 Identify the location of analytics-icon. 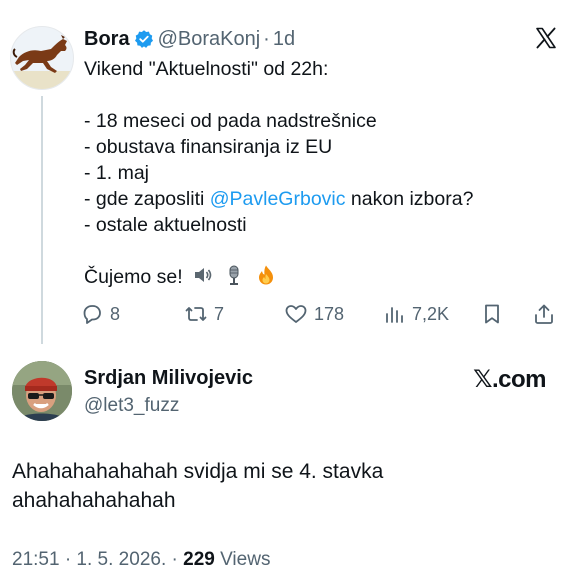
(394, 315).